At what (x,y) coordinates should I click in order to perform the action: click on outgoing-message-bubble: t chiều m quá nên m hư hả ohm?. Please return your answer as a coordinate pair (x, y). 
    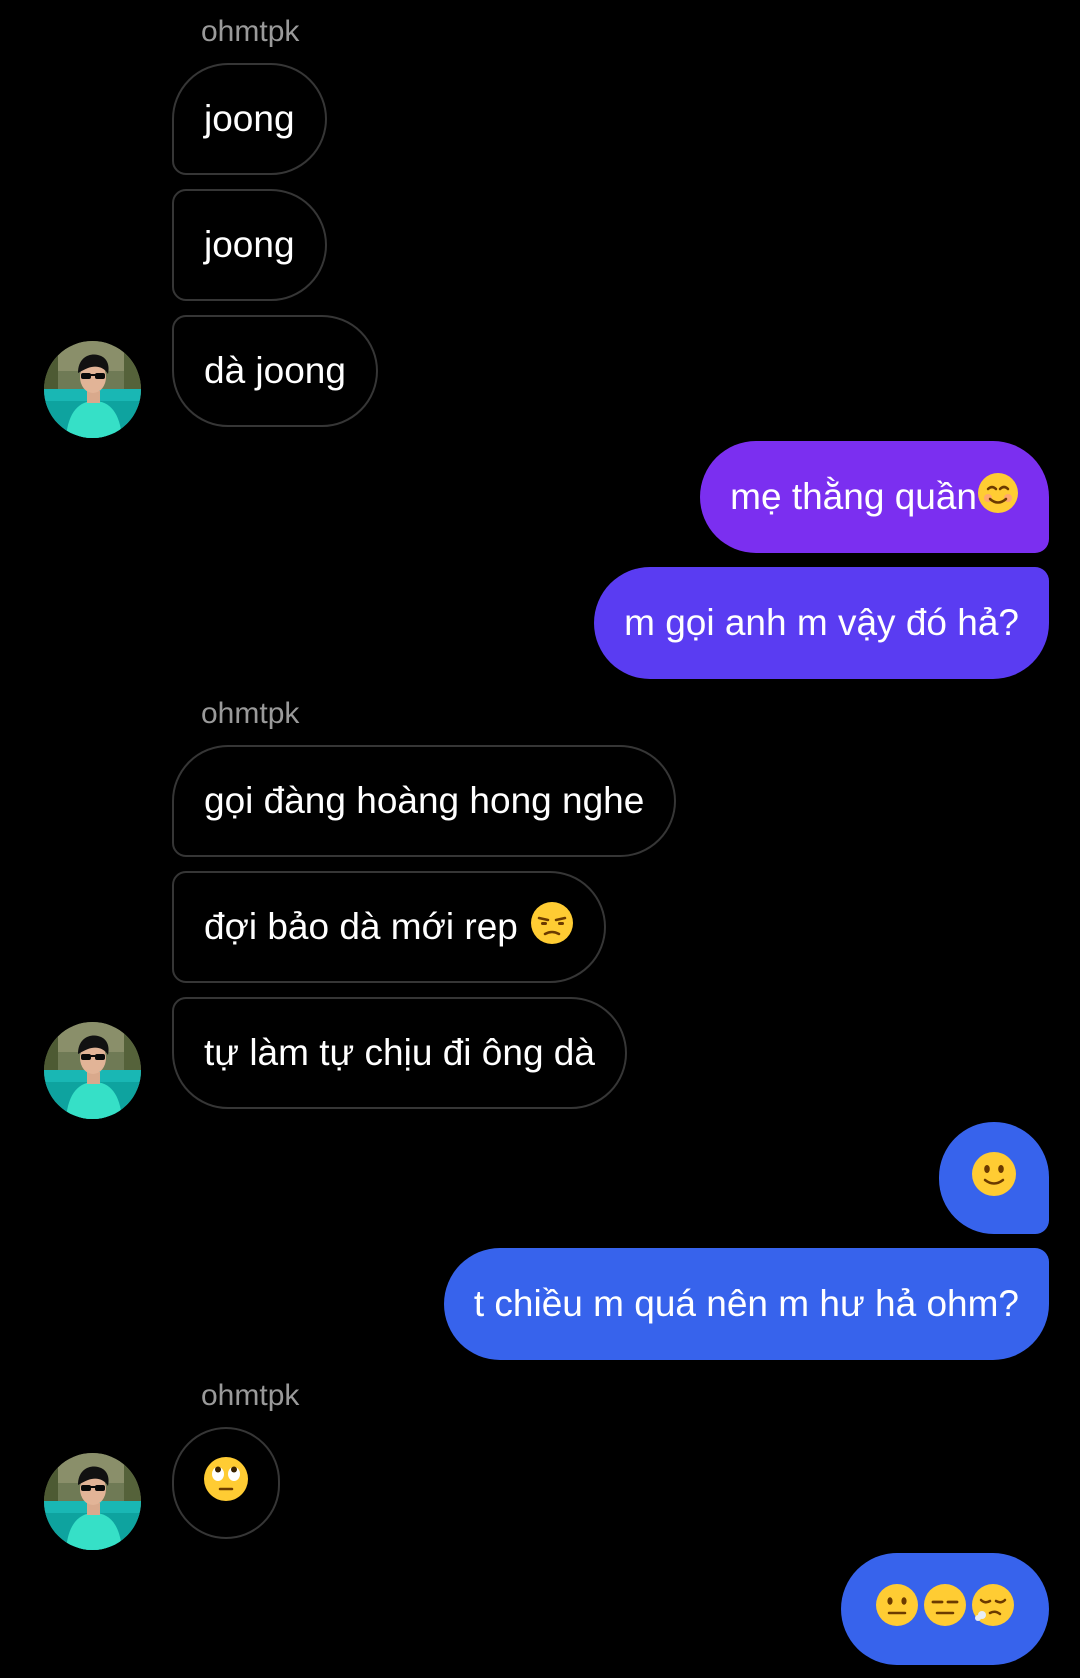
    Looking at the image, I should click on (746, 1304).